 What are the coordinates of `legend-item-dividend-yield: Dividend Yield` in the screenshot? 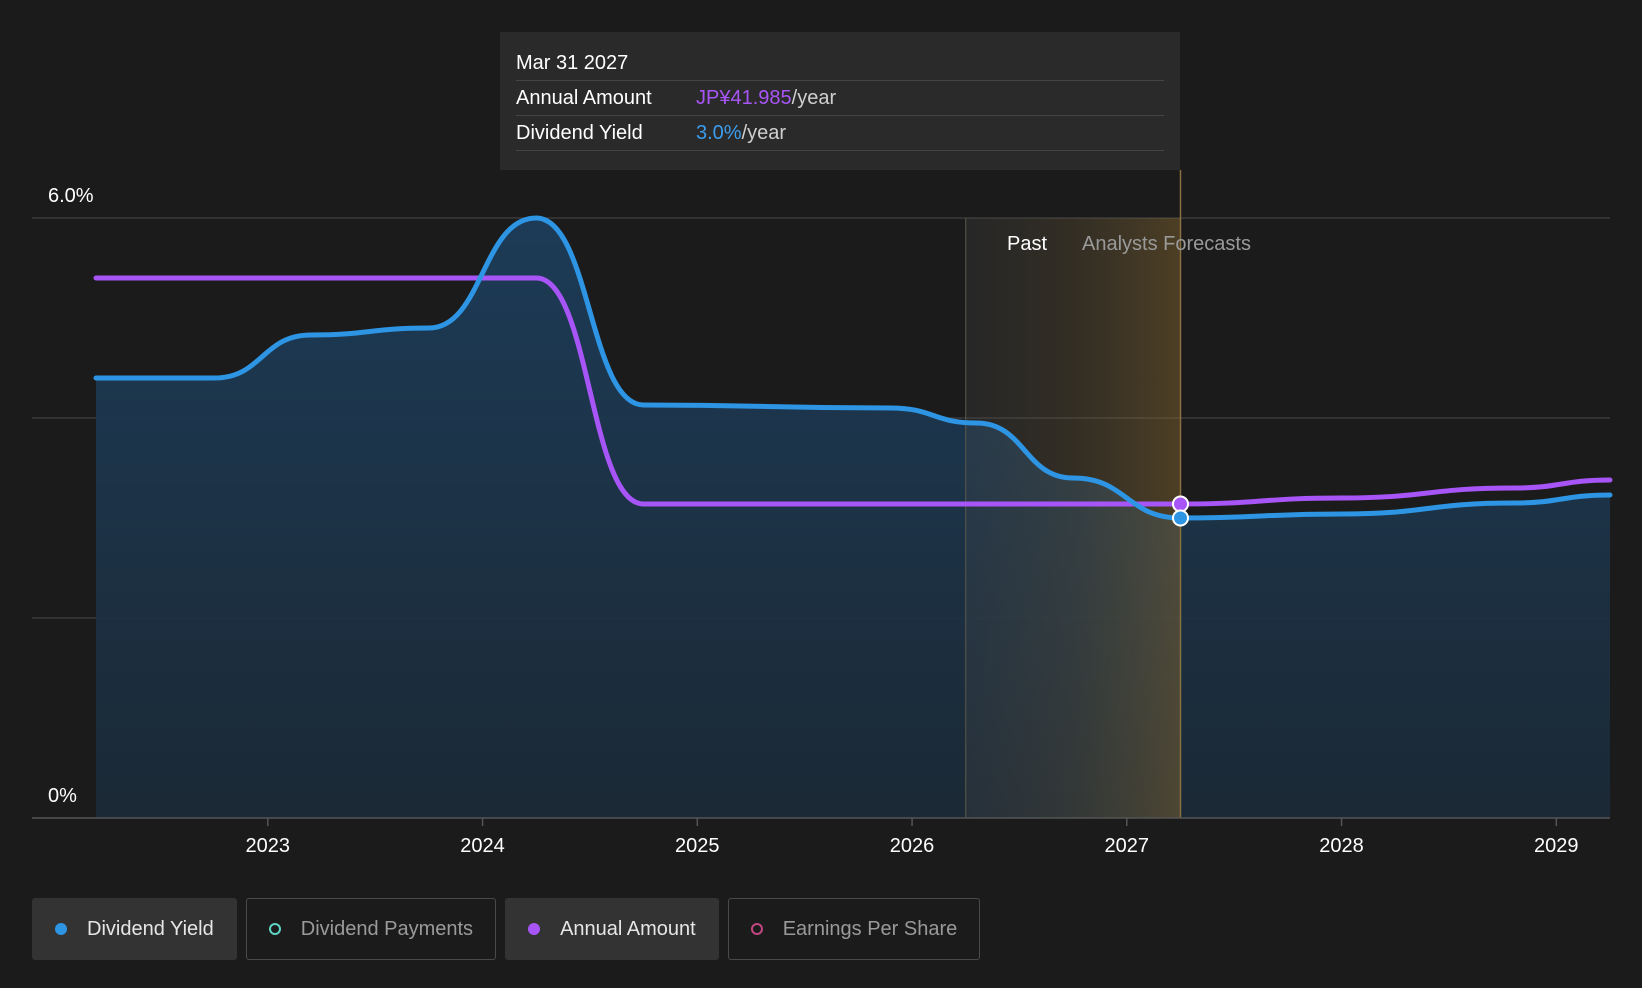 It's located at (134, 929).